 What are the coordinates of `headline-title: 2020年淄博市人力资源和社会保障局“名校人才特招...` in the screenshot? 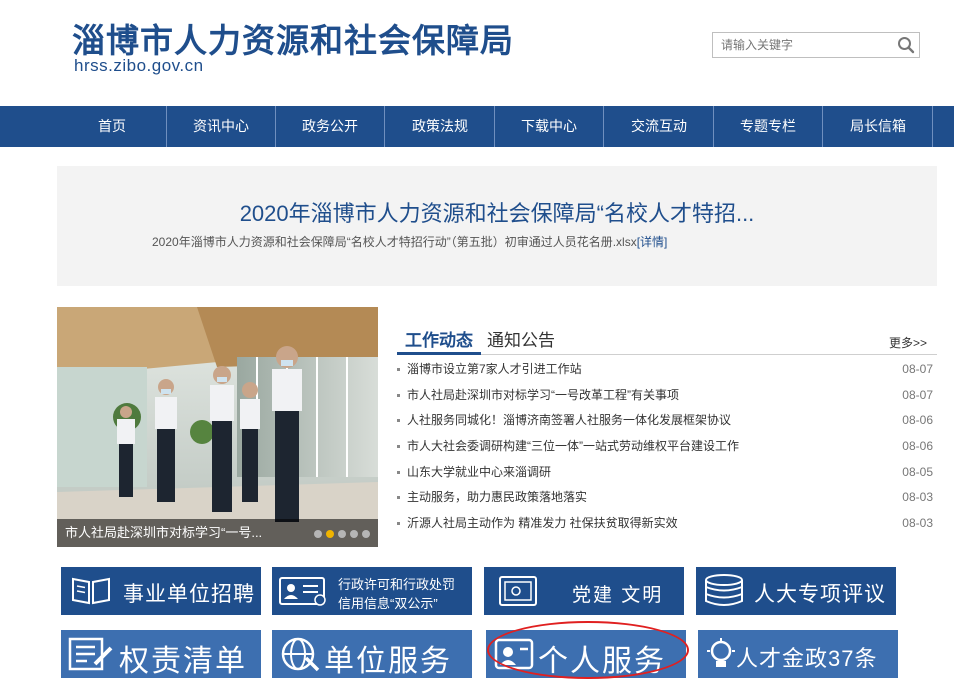 It's located at (497, 212).